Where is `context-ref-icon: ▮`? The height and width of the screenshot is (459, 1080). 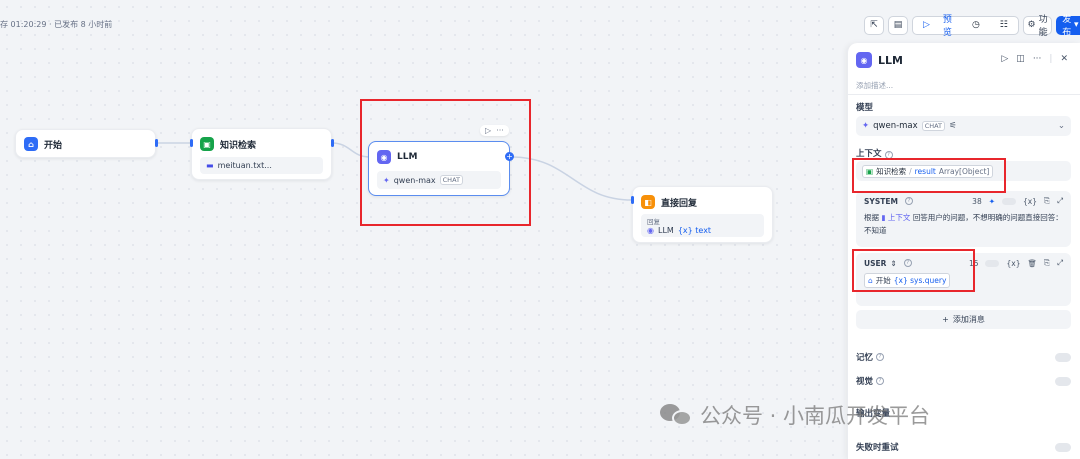 context-ref-icon: ▮ is located at coordinates (883, 217).